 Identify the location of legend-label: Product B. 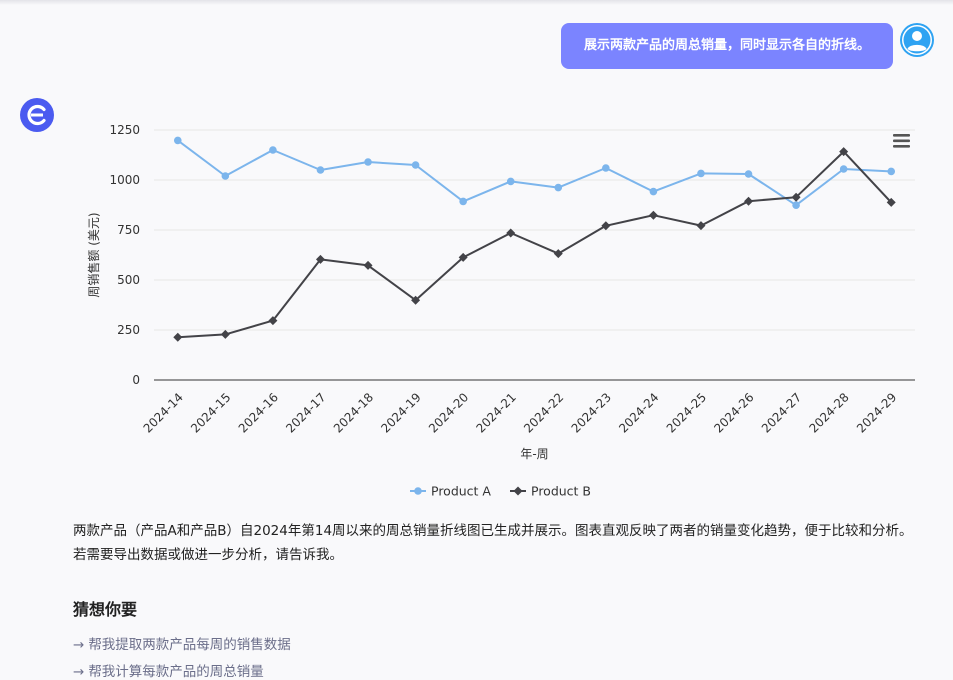
(561, 491).